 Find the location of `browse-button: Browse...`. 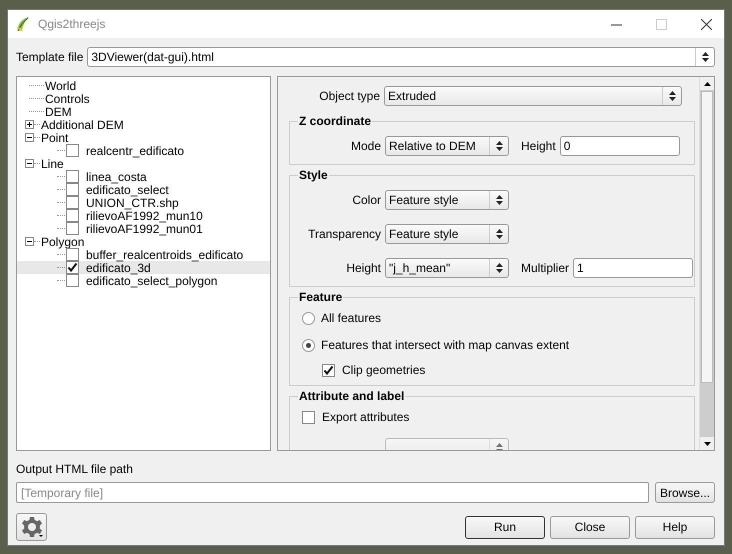

browse-button: Browse... is located at coordinates (685, 492).